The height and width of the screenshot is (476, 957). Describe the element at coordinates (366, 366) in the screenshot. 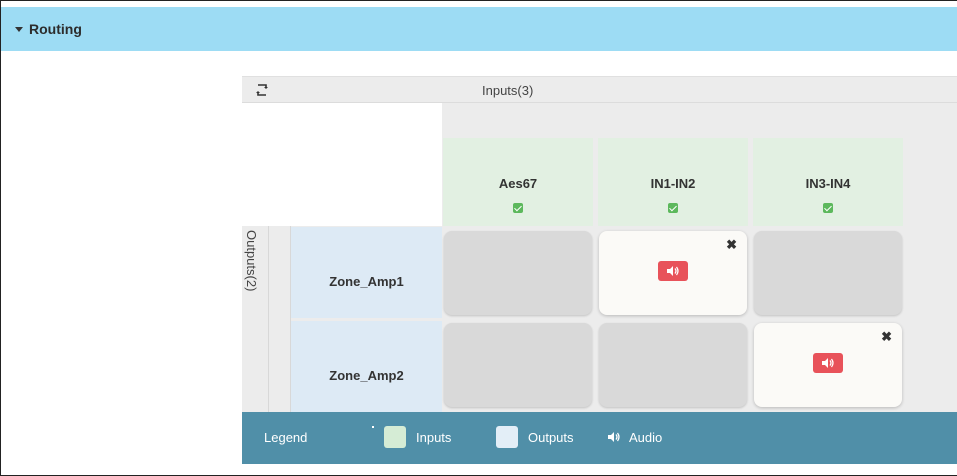

I see `output-header-zone-amp2: Zone_Amp2` at that location.